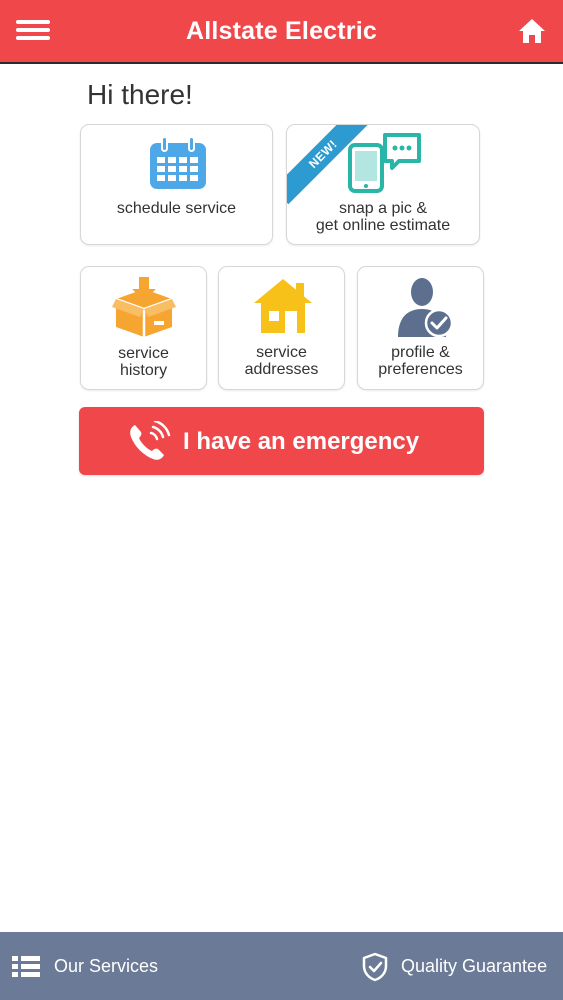 Image resolution: width=563 pixels, height=1000 pixels. What do you see at coordinates (143, 353) in the screenshot?
I see `service-history-label-line1: service` at bounding box center [143, 353].